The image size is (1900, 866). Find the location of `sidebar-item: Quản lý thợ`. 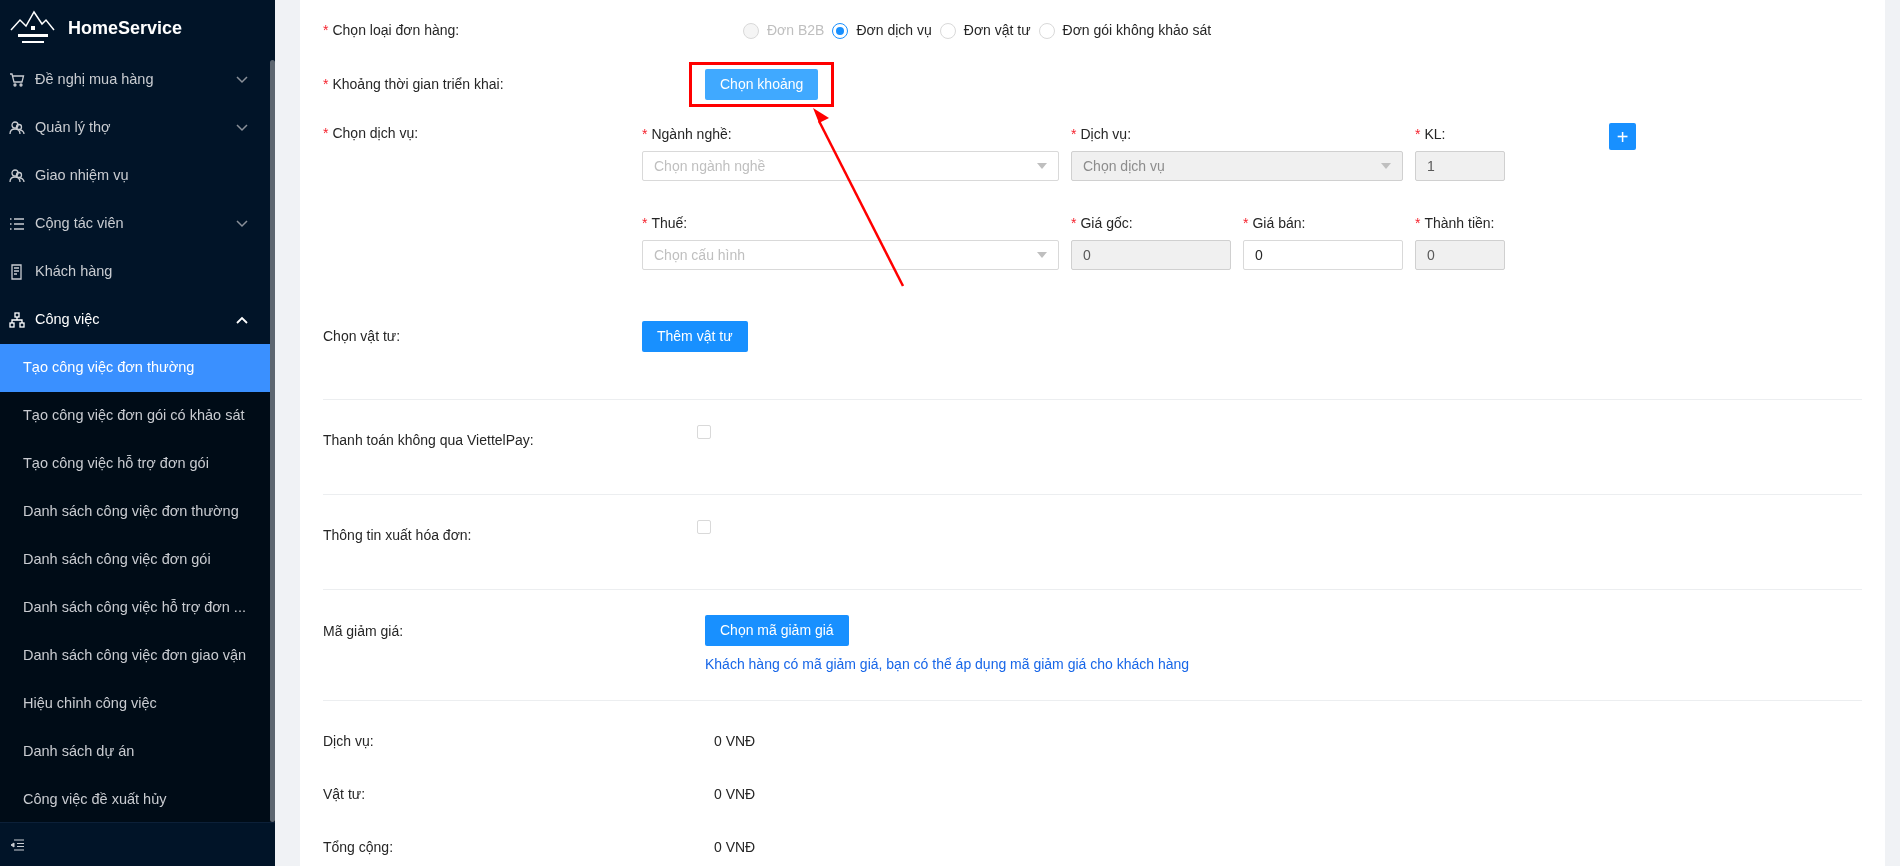

sidebar-item: Quản lý thợ is located at coordinates (135, 128).